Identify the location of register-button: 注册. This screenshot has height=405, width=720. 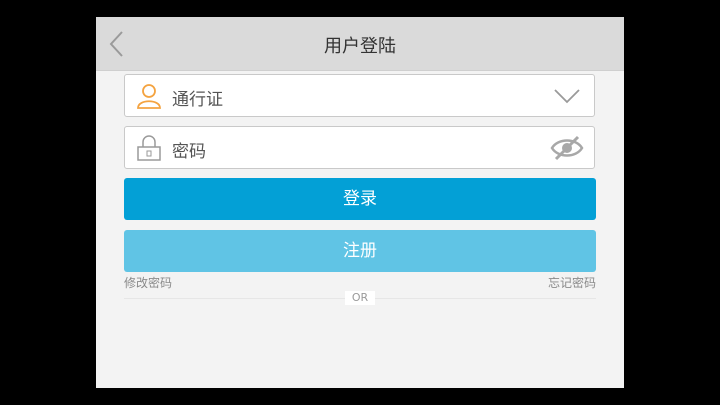
(360, 251).